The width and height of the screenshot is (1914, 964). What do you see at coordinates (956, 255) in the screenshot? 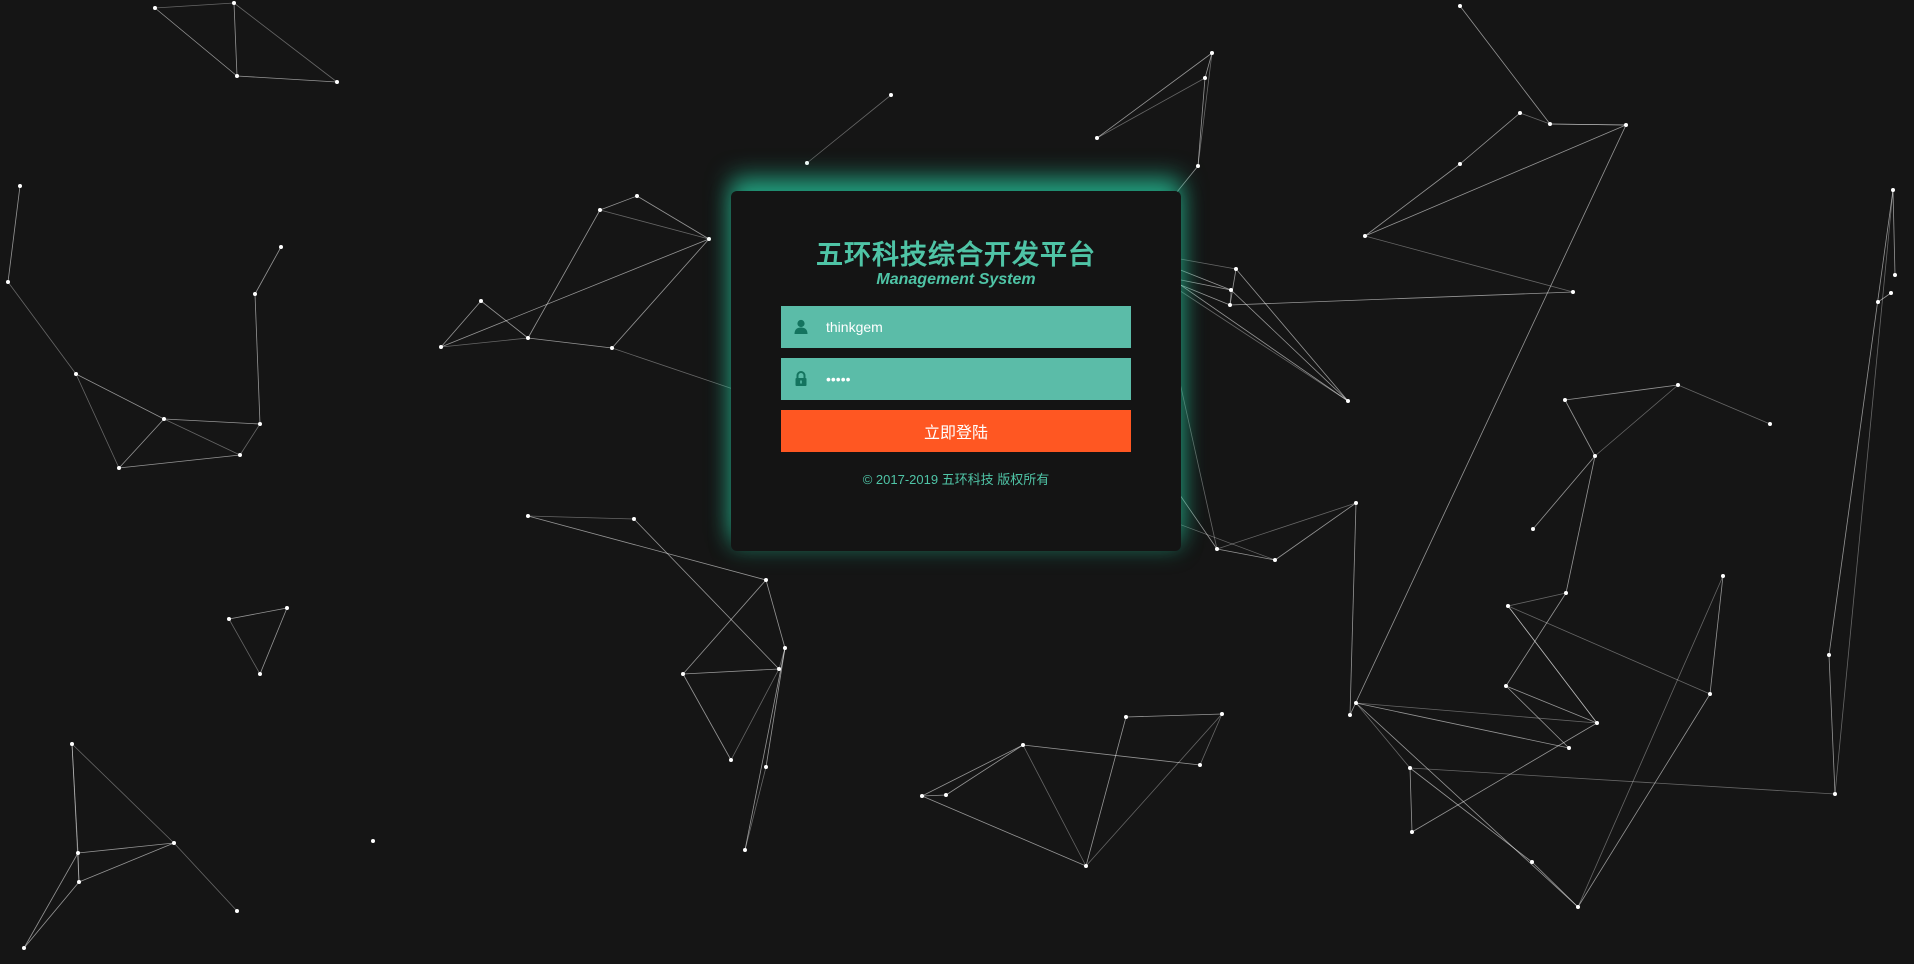
I see `platform-title: 五环科技综合开发平台` at bounding box center [956, 255].